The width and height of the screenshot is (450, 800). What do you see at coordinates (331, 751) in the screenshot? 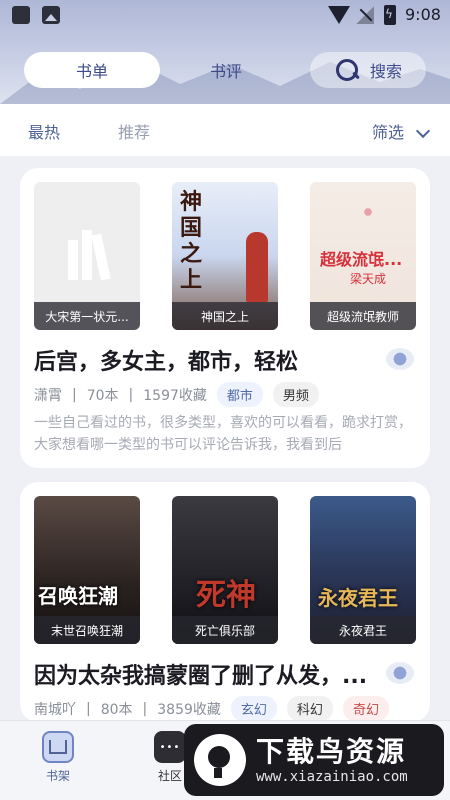
I see `watermark-main: 下载鸟资源` at bounding box center [331, 751].